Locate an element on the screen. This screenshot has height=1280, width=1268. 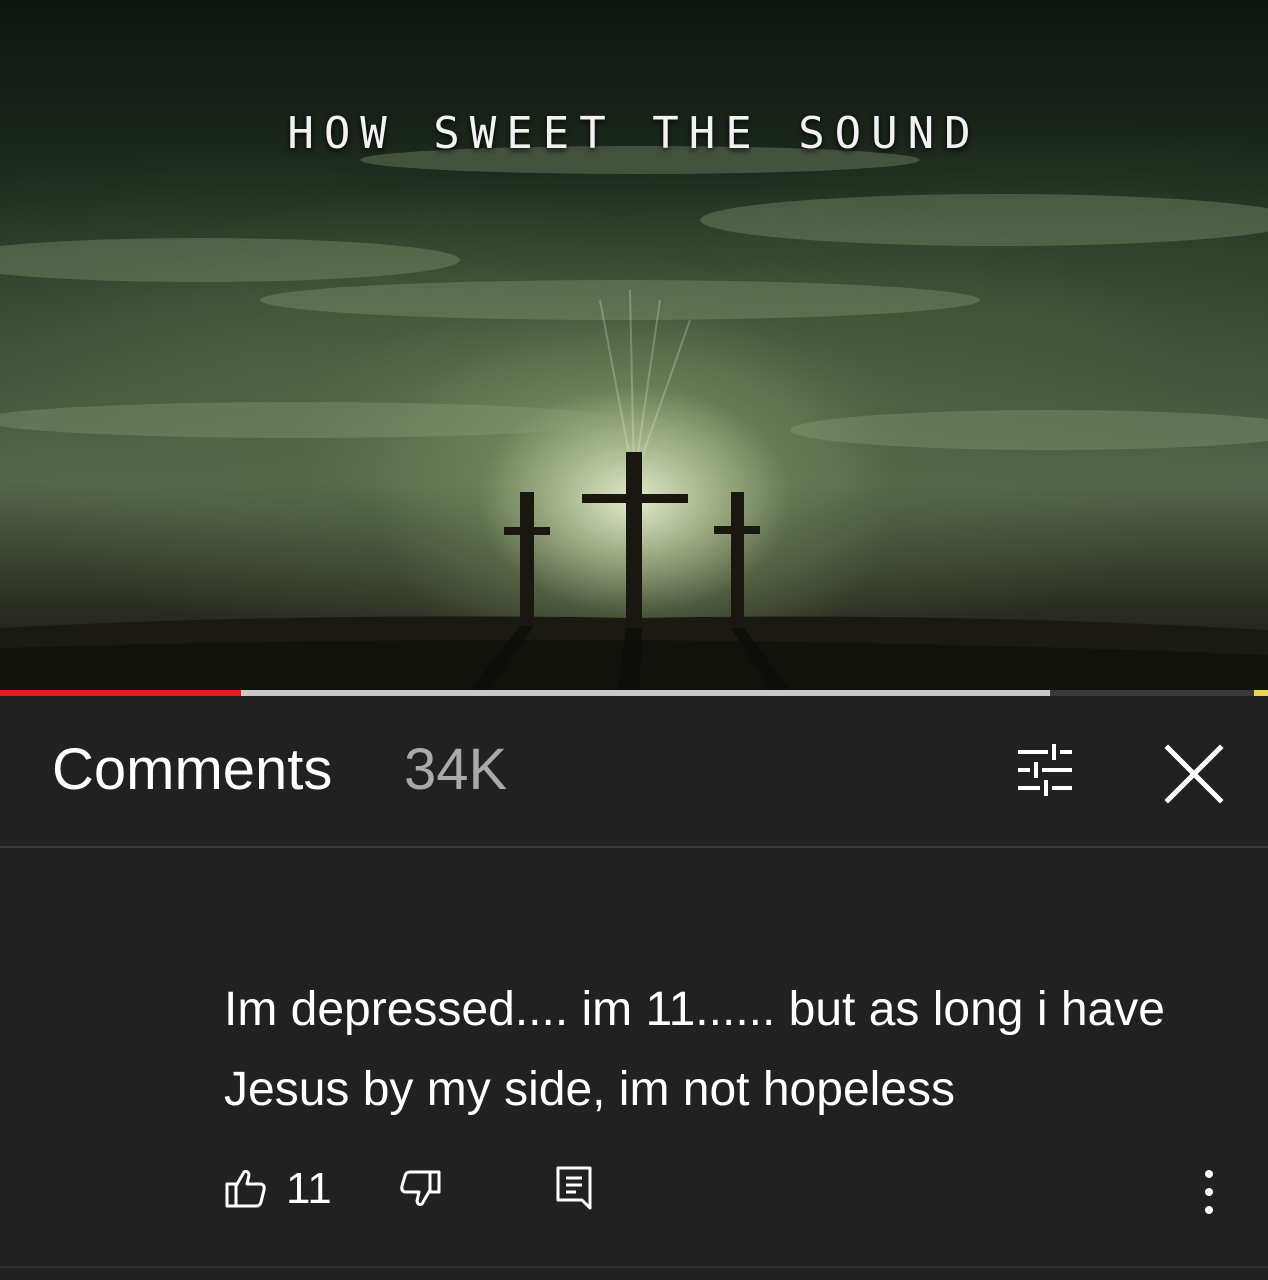
close-icon is located at coordinates (1194, 774).